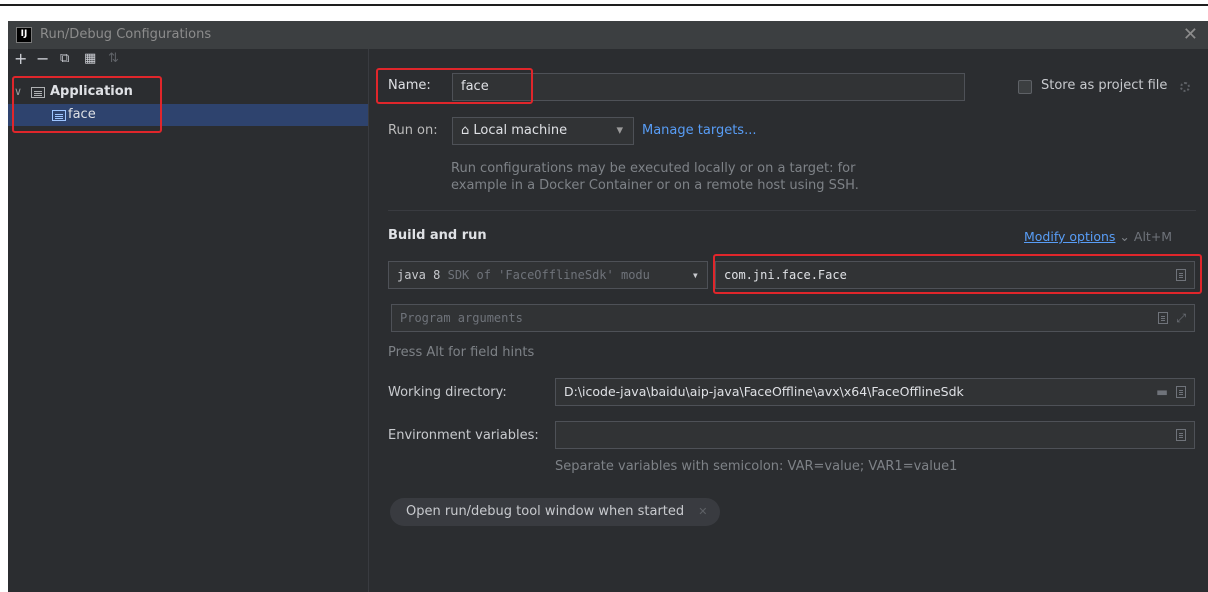  What do you see at coordinates (419, 275) in the screenshot?
I see `sdk-name: java 8` at bounding box center [419, 275].